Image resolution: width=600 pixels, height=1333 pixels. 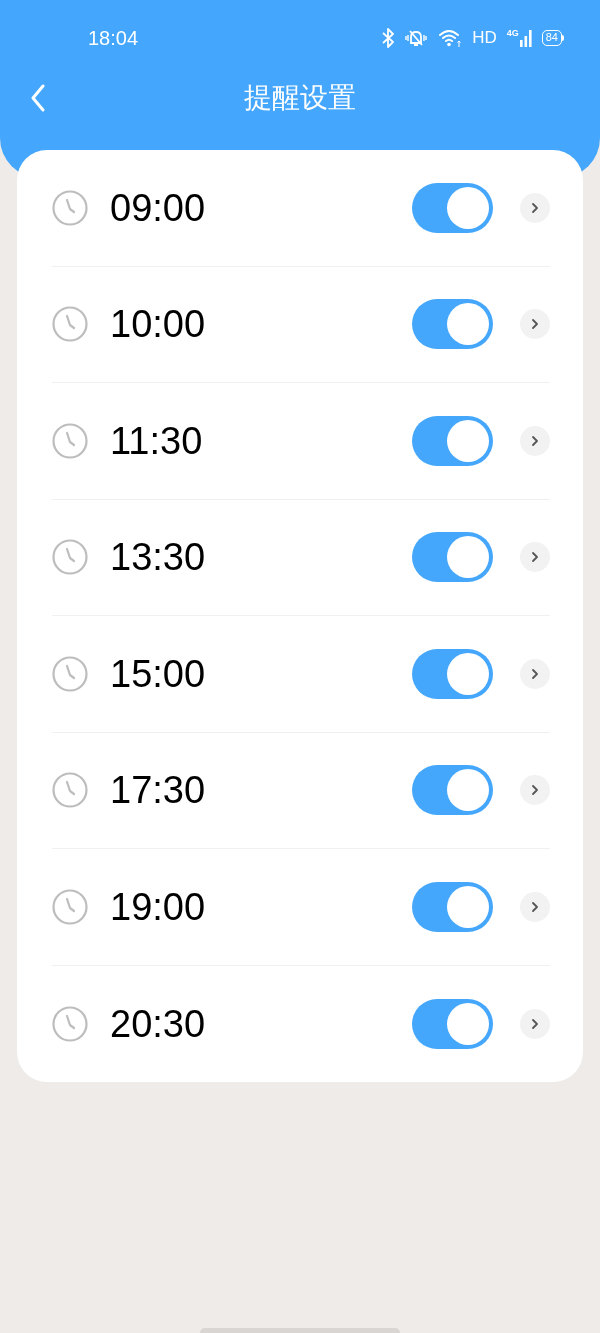 I want to click on page-title: 提醒设置, so click(x=300, y=98).